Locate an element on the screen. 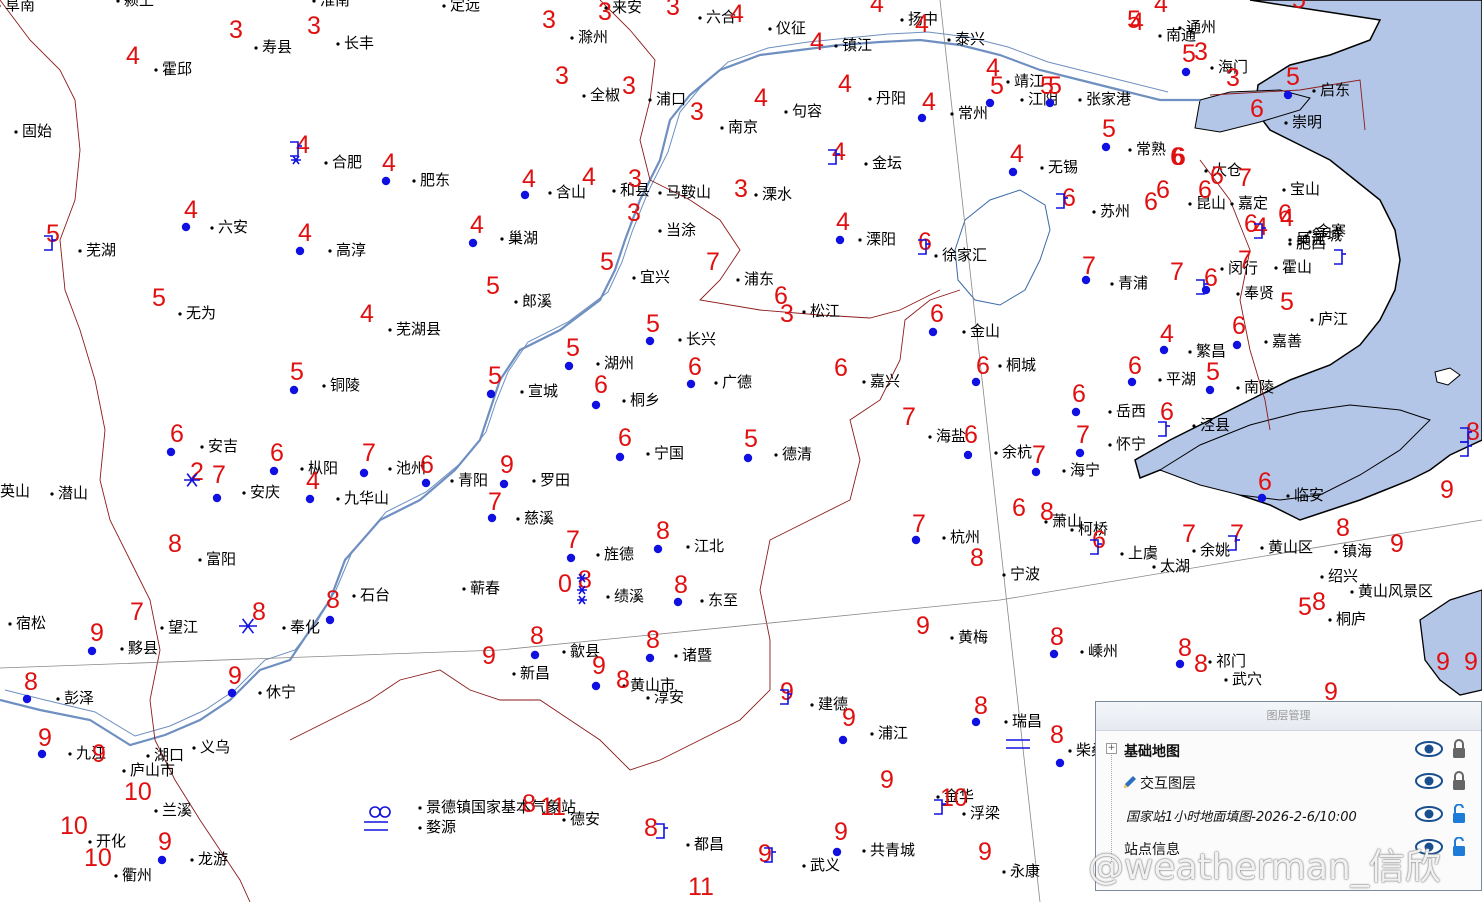 This screenshot has height=902, width=1482. station-121: 歙县8 is located at coordinates (565, 641).